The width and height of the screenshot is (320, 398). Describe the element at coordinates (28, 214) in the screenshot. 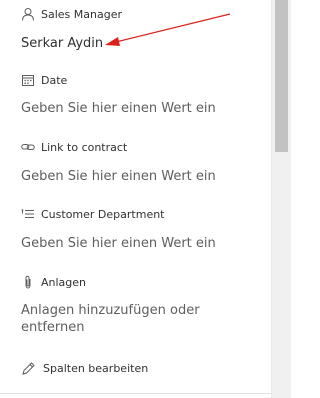

I see `choice-icon` at that location.